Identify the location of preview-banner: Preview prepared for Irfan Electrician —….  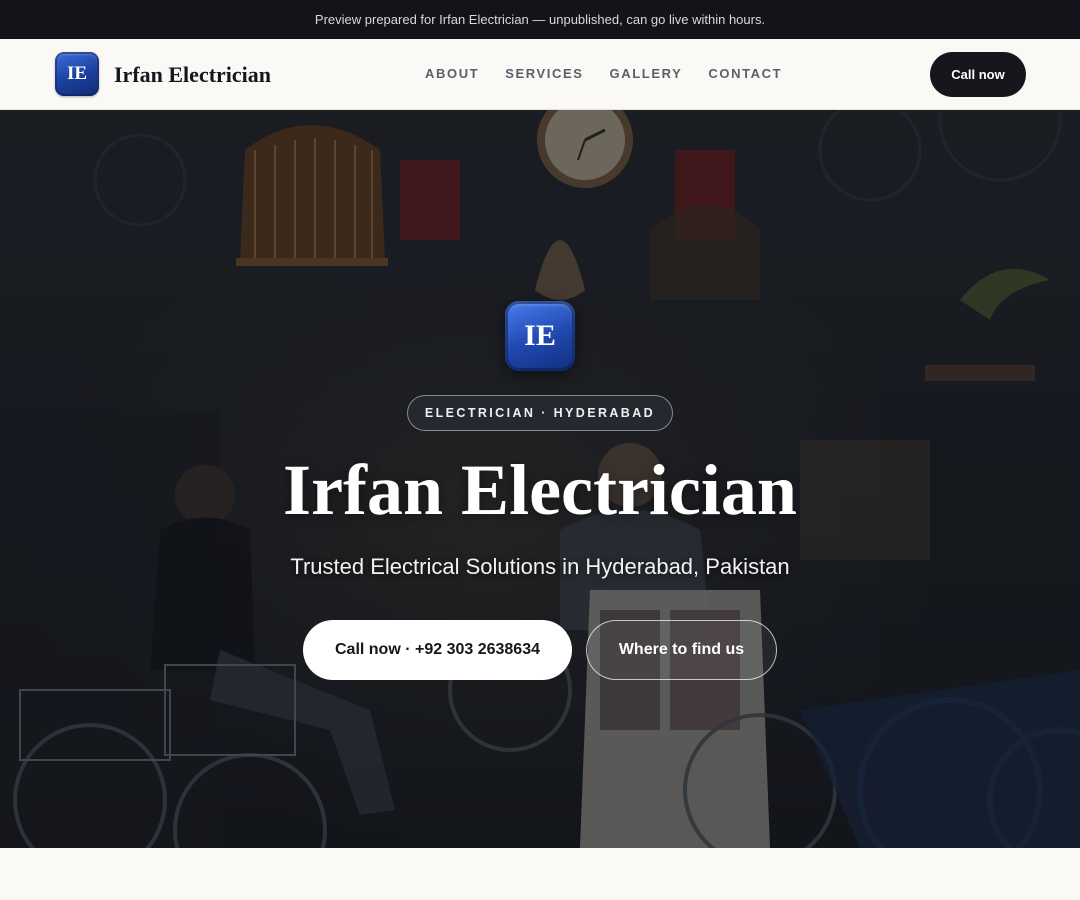
(540, 19).